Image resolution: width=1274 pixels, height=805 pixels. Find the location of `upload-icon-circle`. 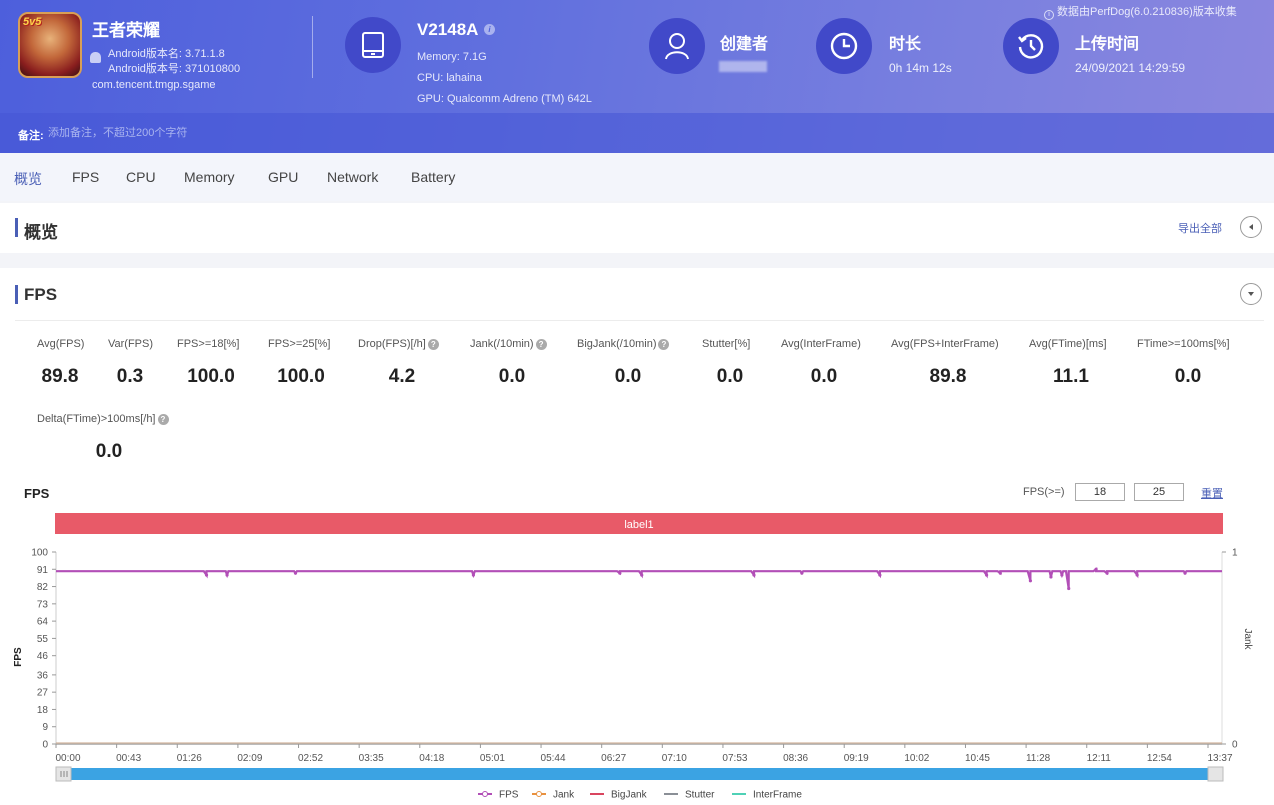

upload-icon-circle is located at coordinates (1031, 46).